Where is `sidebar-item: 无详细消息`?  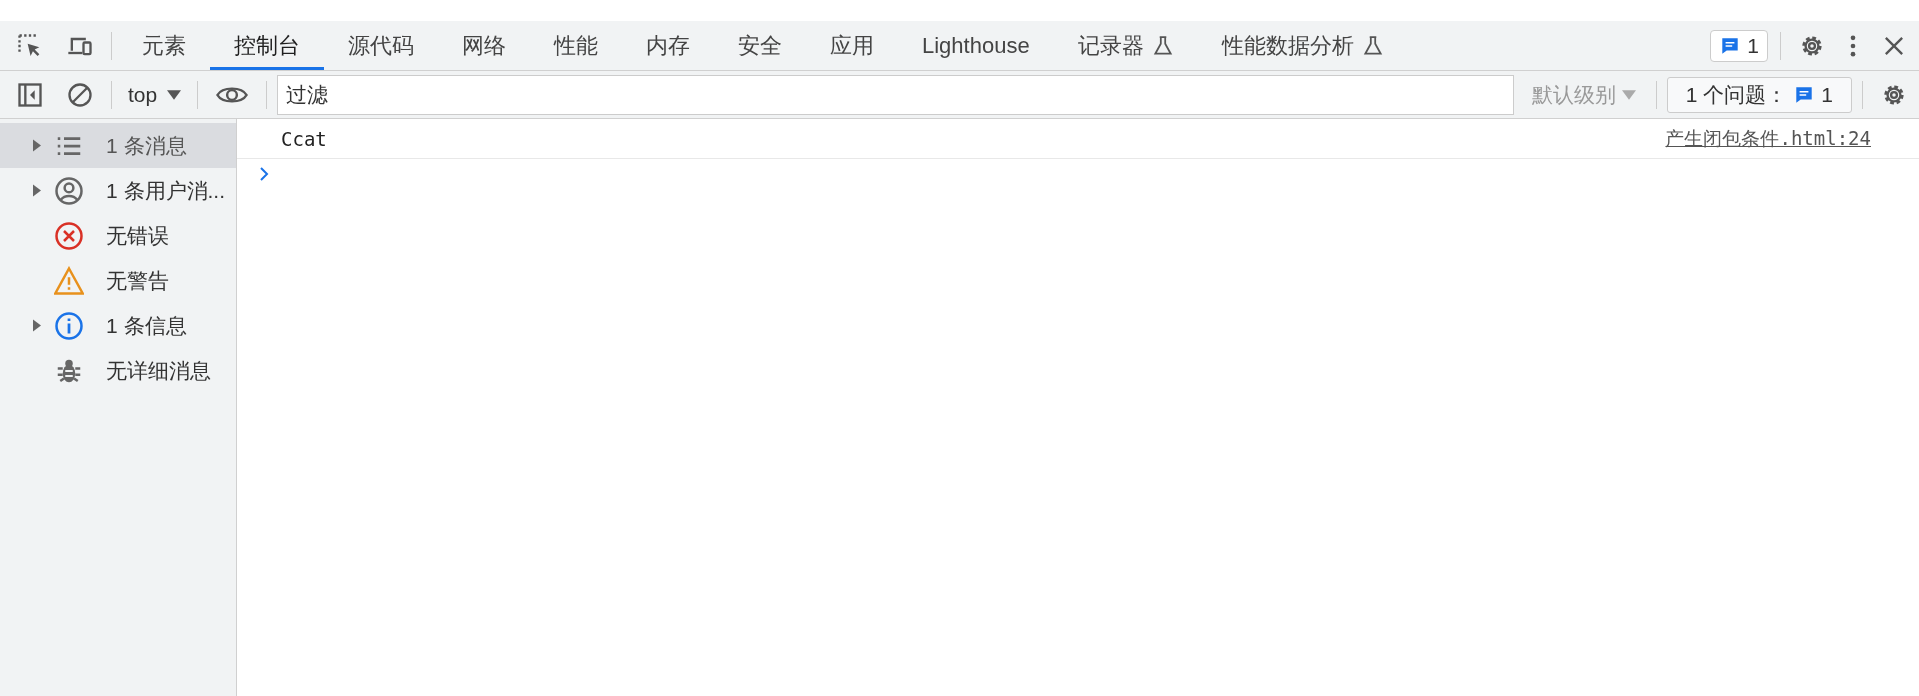 sidebar-item: 无详细消息 is located at coordinates (118, 370).